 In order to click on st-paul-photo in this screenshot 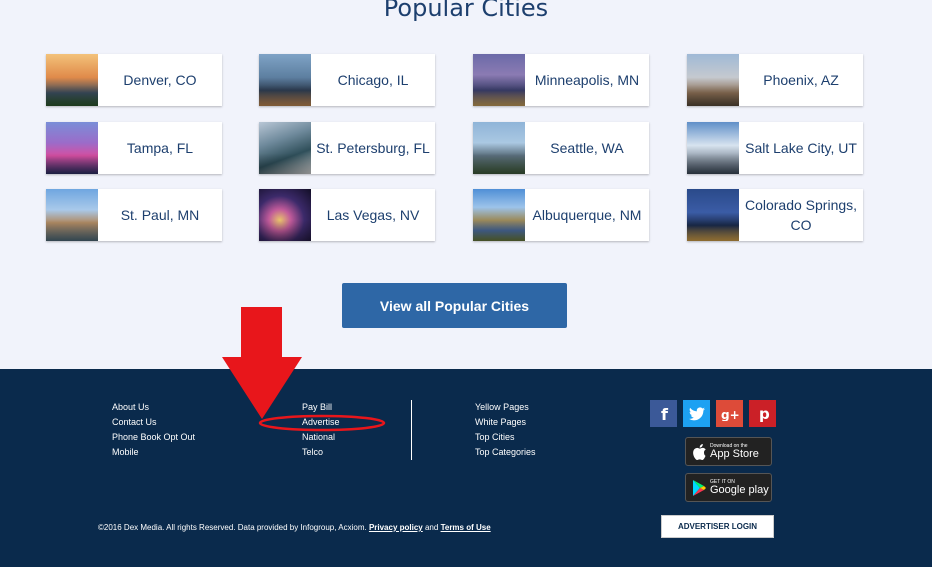, I will do `click(72, 215)`.